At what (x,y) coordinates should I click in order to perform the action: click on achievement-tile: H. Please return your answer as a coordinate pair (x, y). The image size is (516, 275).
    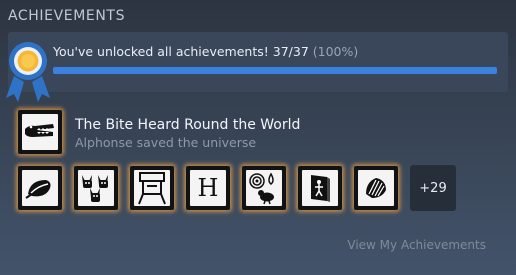
    Looking at the image, I should click on (208, 188).